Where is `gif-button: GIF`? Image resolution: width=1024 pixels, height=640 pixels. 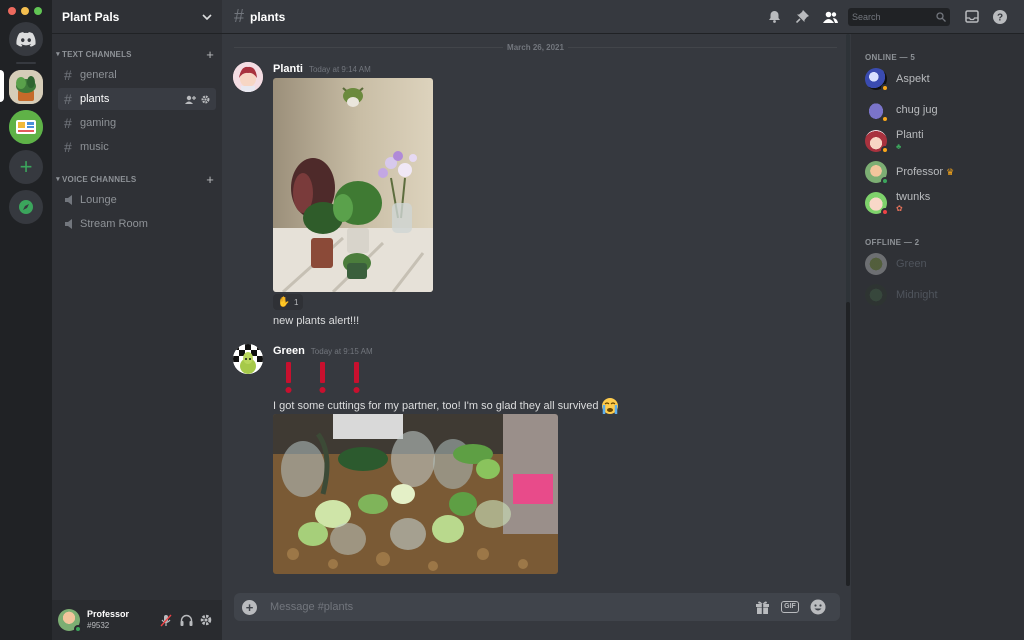 gif-button: GIF is located at coordinates (790, 607).